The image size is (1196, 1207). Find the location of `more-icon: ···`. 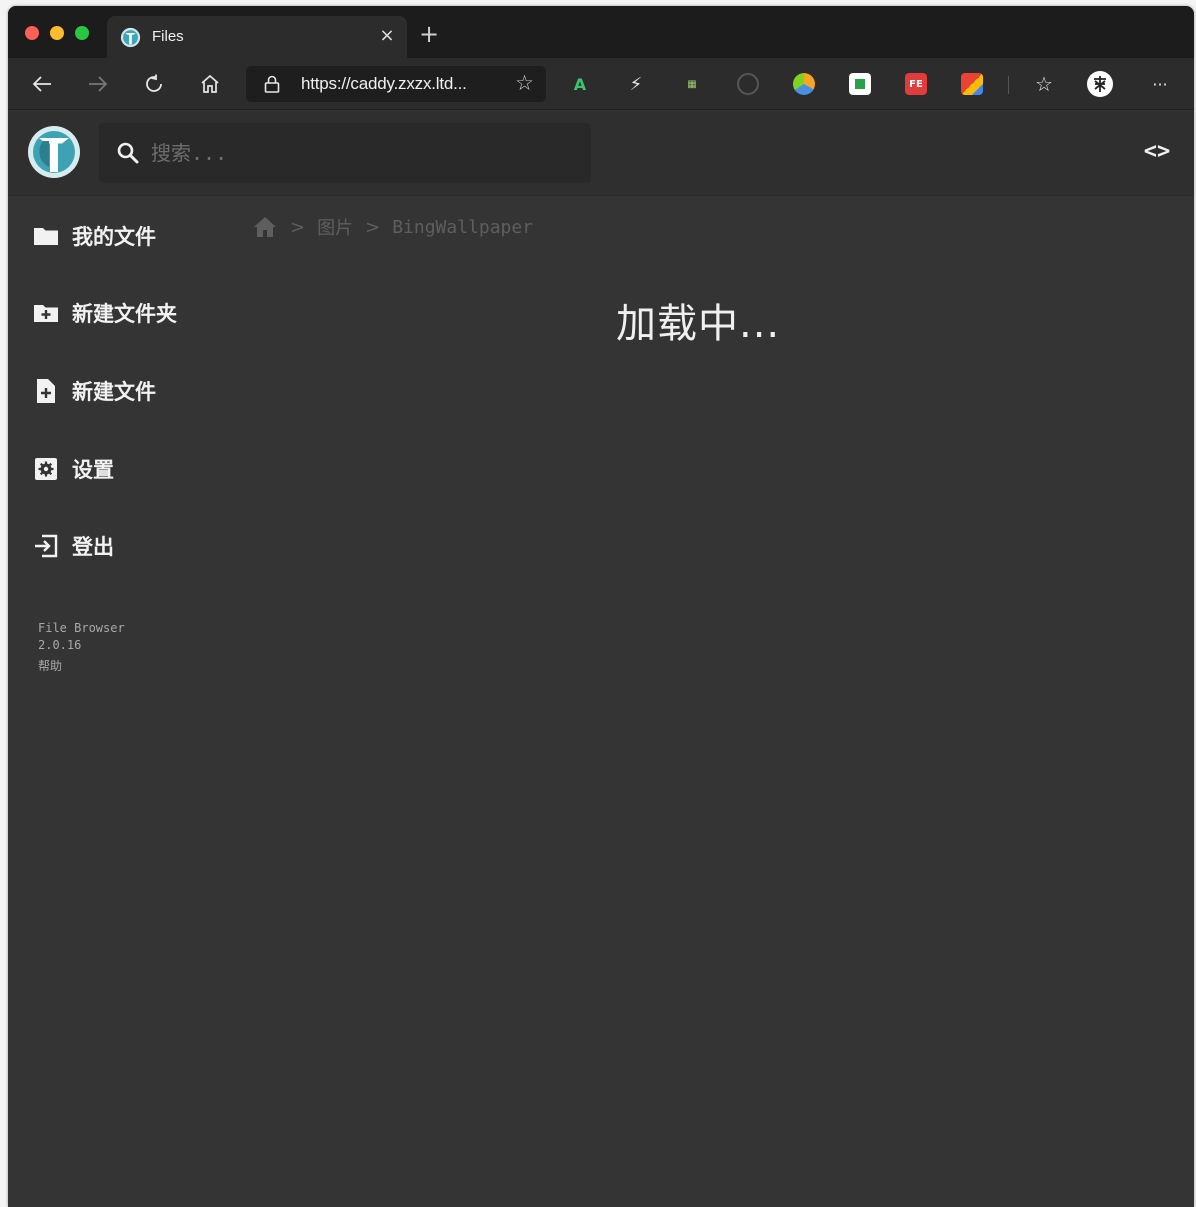

more-icon: ··· is located at coordinates (1160, 84).